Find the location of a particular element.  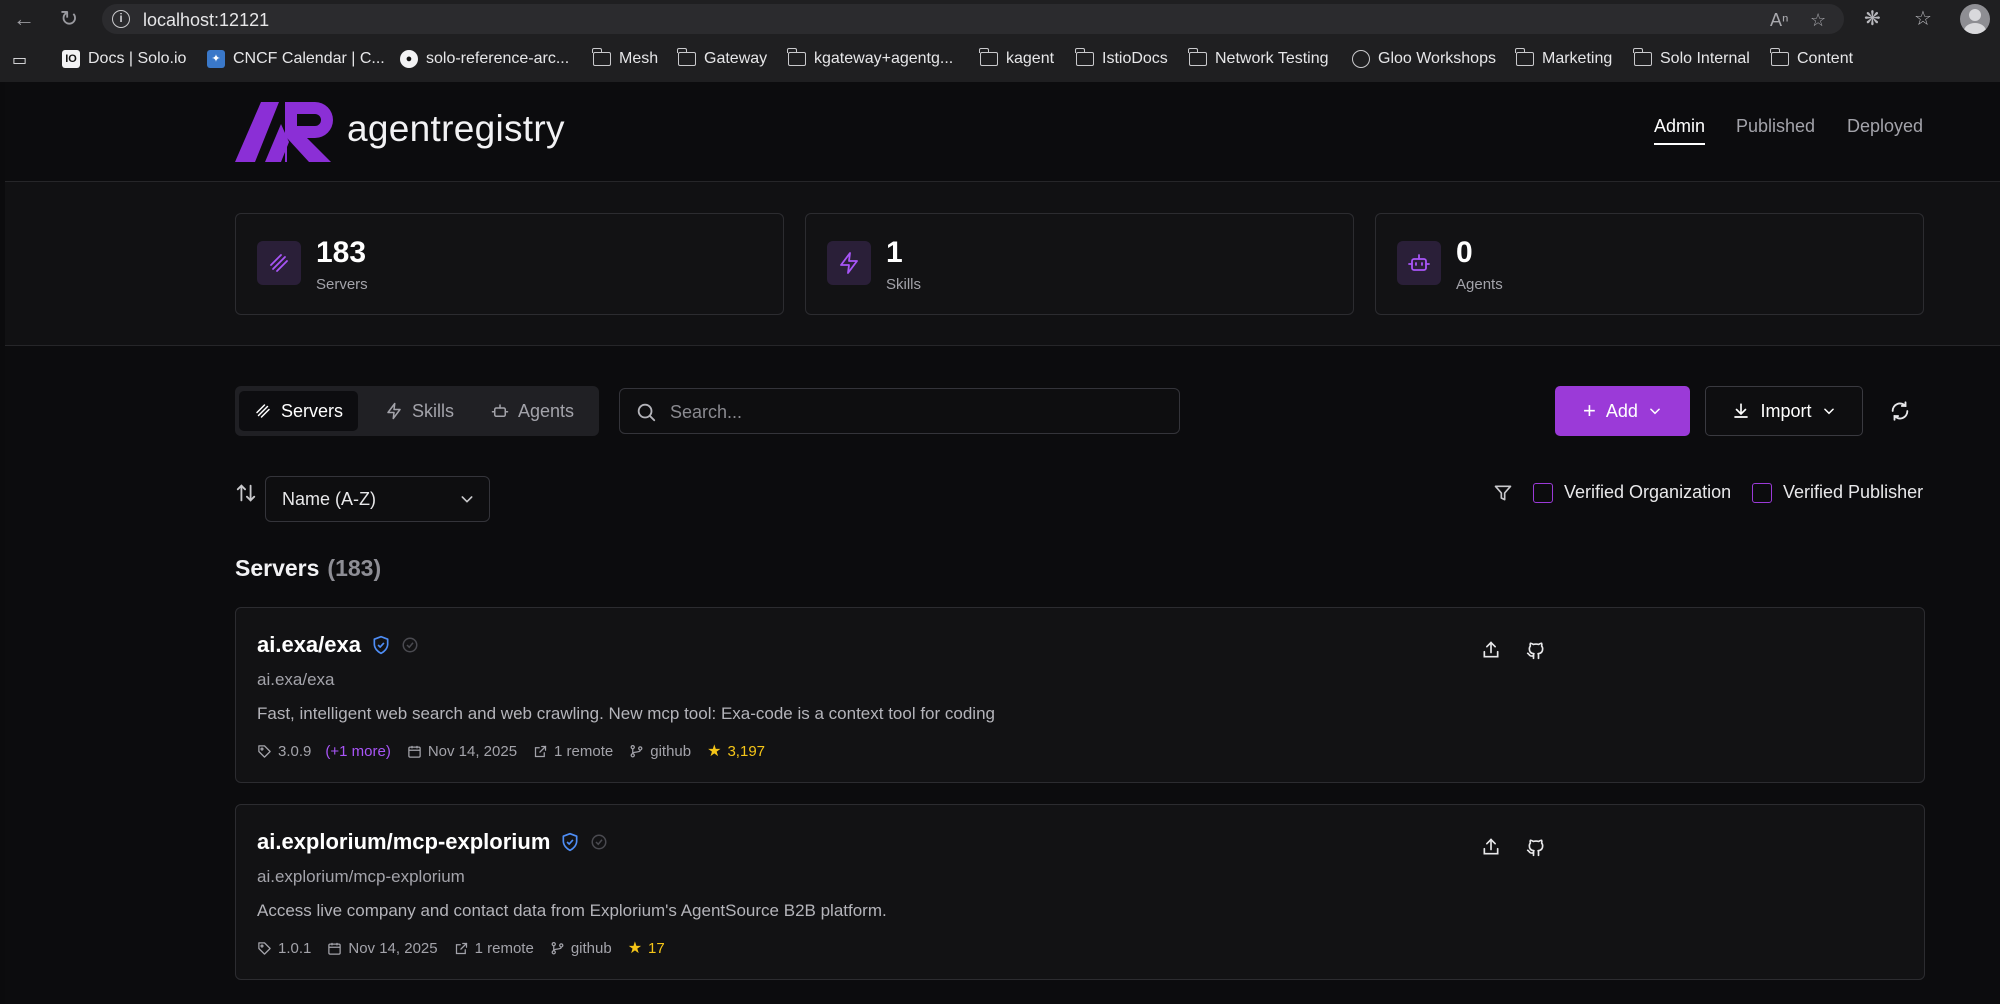

section-count: (183) is located at coordinates (354, 568).